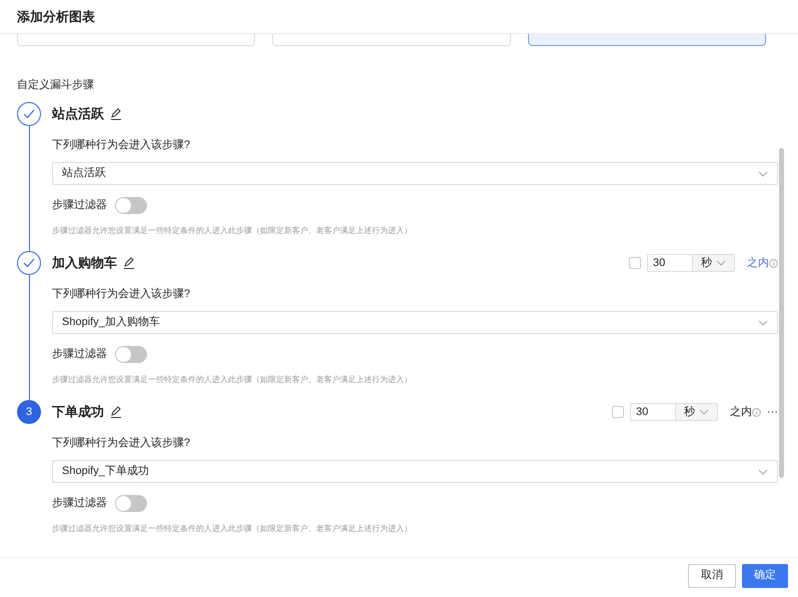 This screenshot has height=597, width=798. Describe the element at coordinates (56, 17) in the screenshot. I see `dialog-title: 添加分析图表` at that location.